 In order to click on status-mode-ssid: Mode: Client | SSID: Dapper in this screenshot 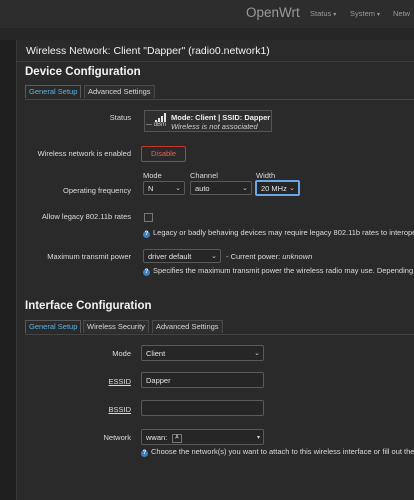, I will do `click(221, 117)`.